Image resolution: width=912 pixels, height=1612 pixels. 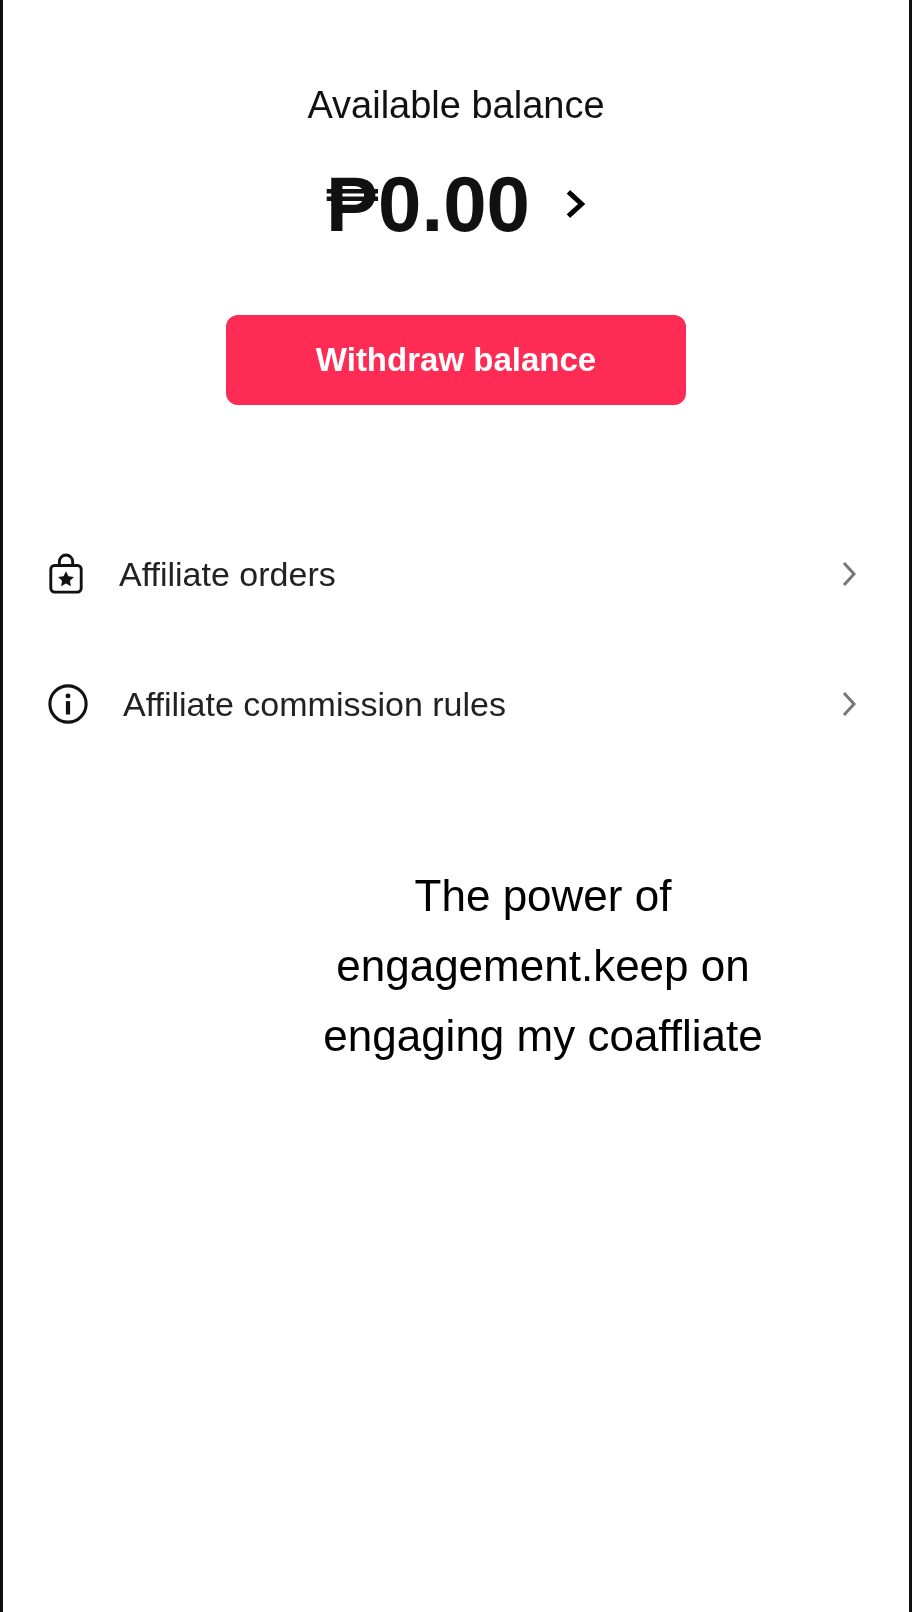 What do you see at coordinates (456, 704) in the screenshot?
I see `menu-item: Affiliate commission rules` at bounding box center [456, 704].